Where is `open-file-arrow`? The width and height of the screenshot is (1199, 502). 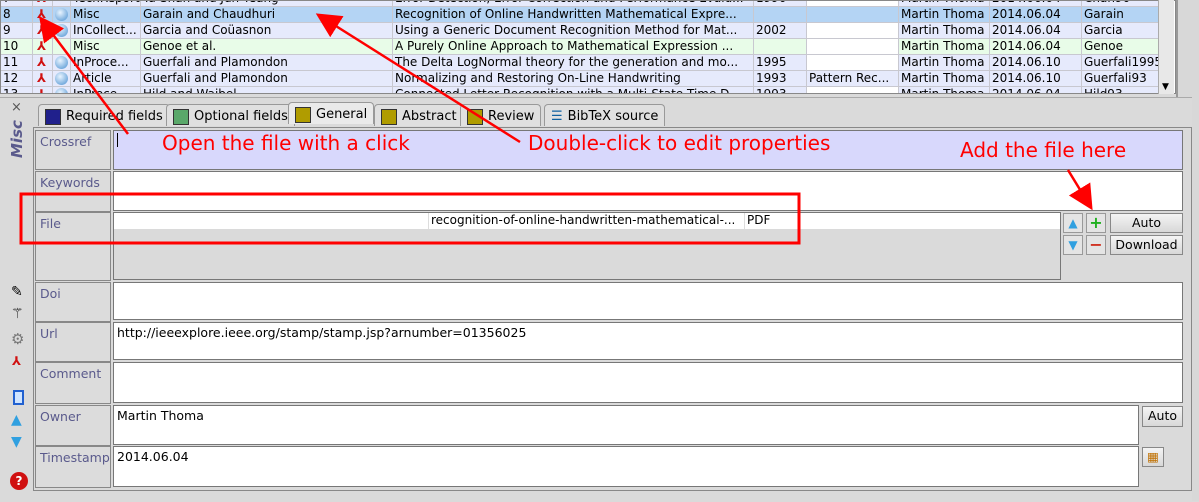
open-file-arrow is located at coordinates (83, 75).